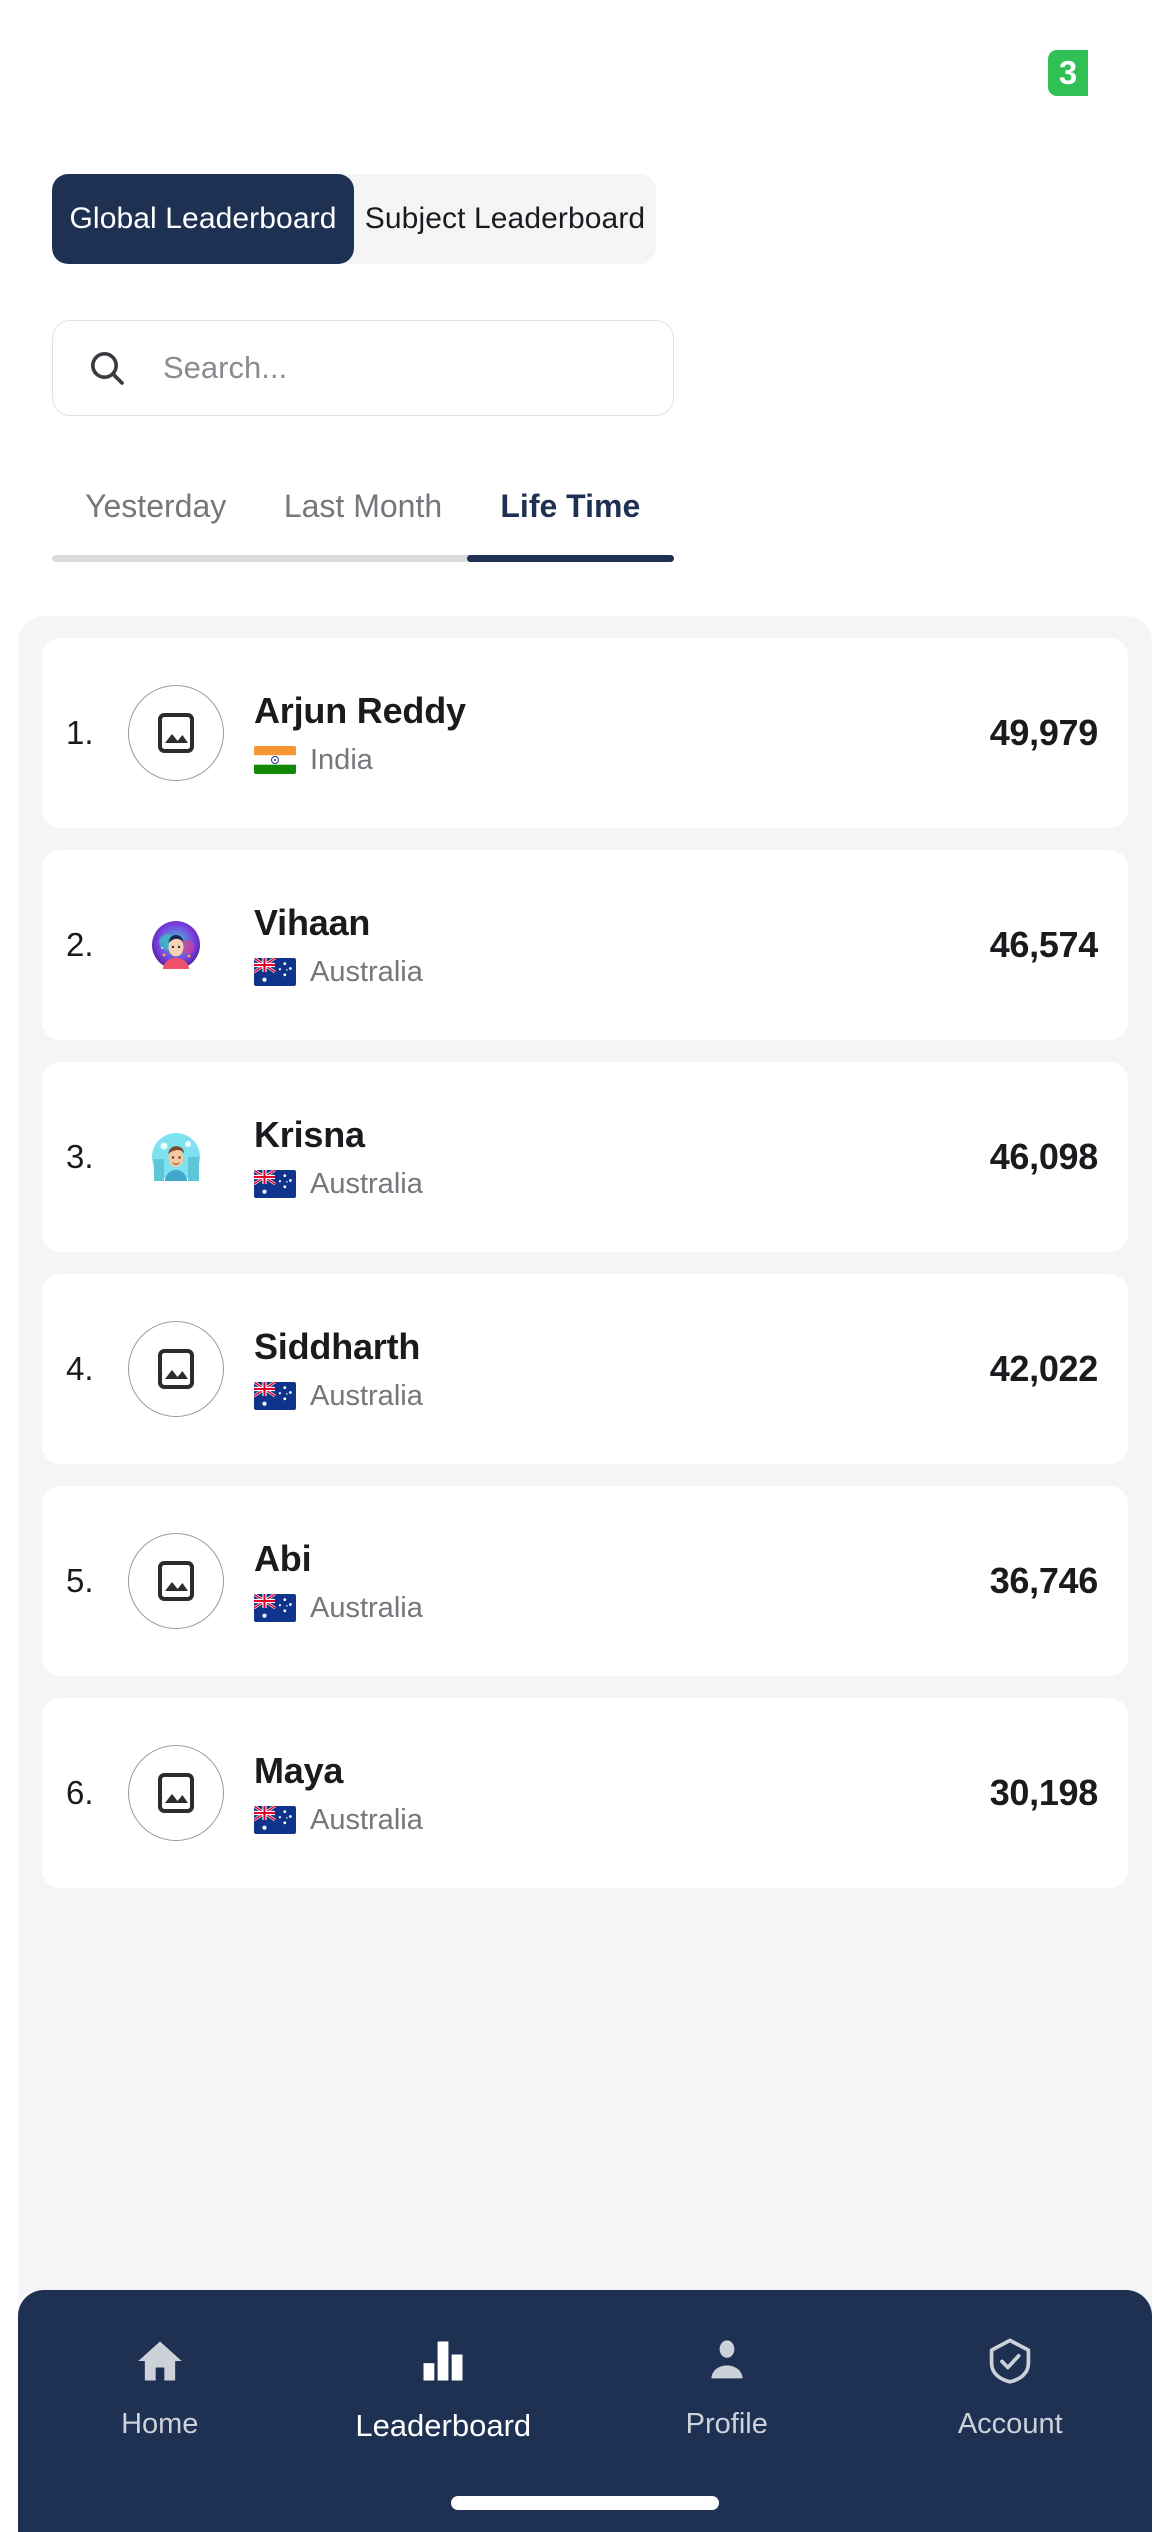  What do you see at coordinates (622, 1581) in the screenshot?
I see `user-info: Abi Australia` at bounding box center [622, 1581].